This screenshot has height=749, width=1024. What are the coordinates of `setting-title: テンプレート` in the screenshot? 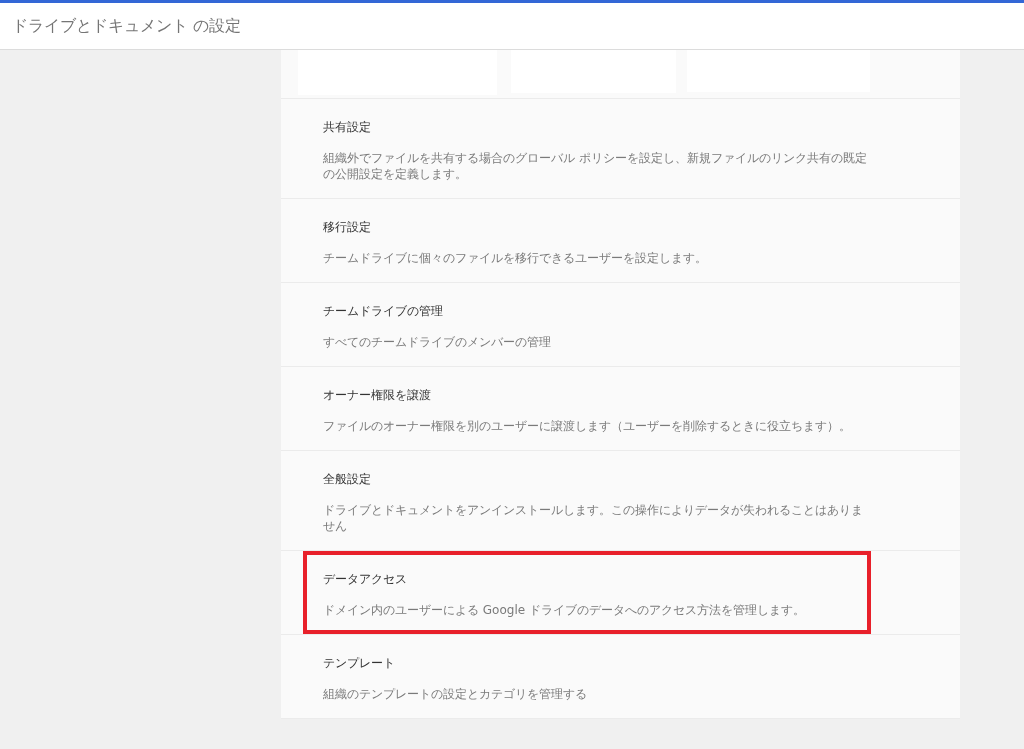 It's located at (359, 663).